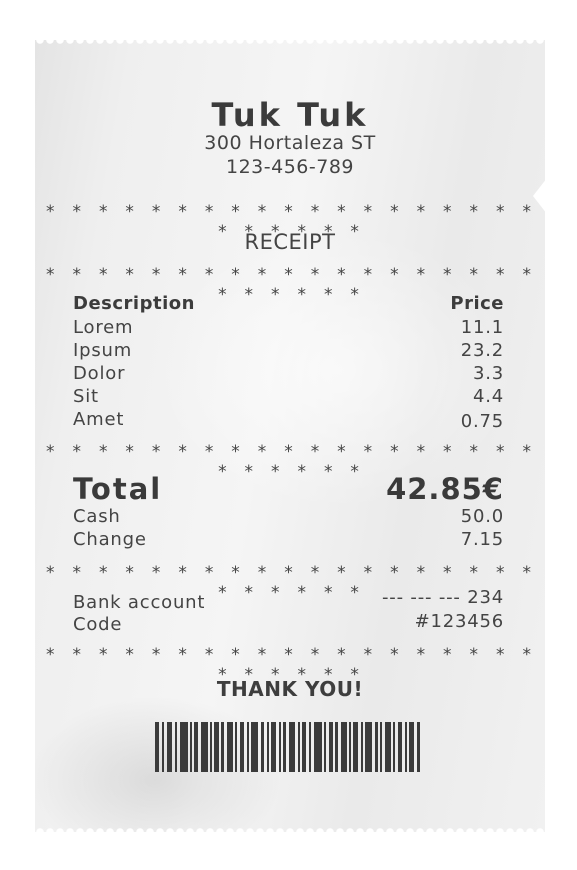  Describe the element at coordinates (139, 602) in the screenshot. I see `bank-account-label: Bank account` at that location.